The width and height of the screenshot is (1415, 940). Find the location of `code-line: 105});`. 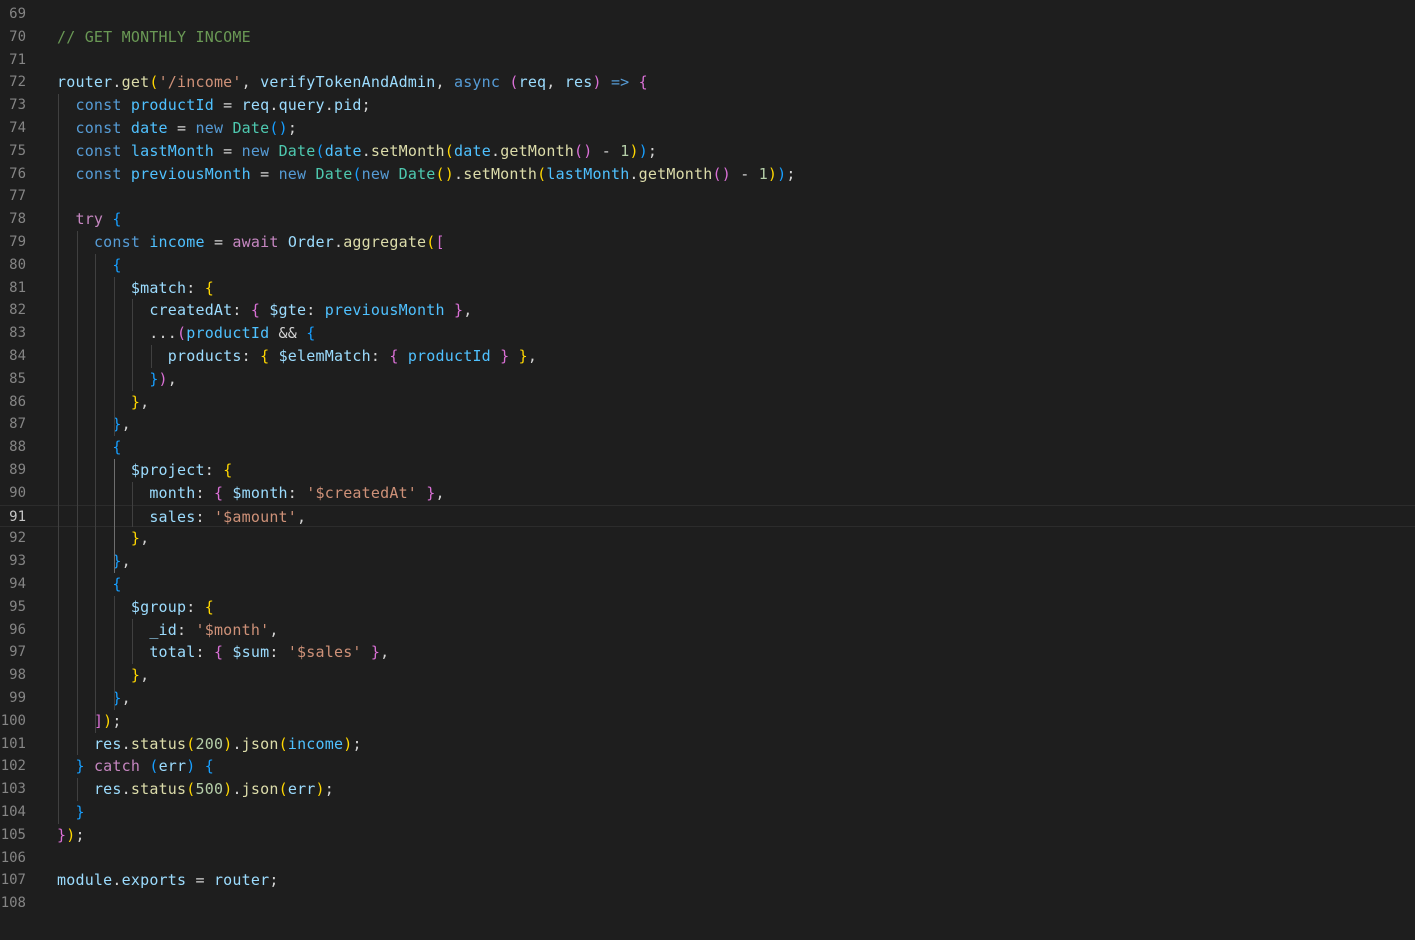

code-line: 105}); is located at coordinates (707, 835).